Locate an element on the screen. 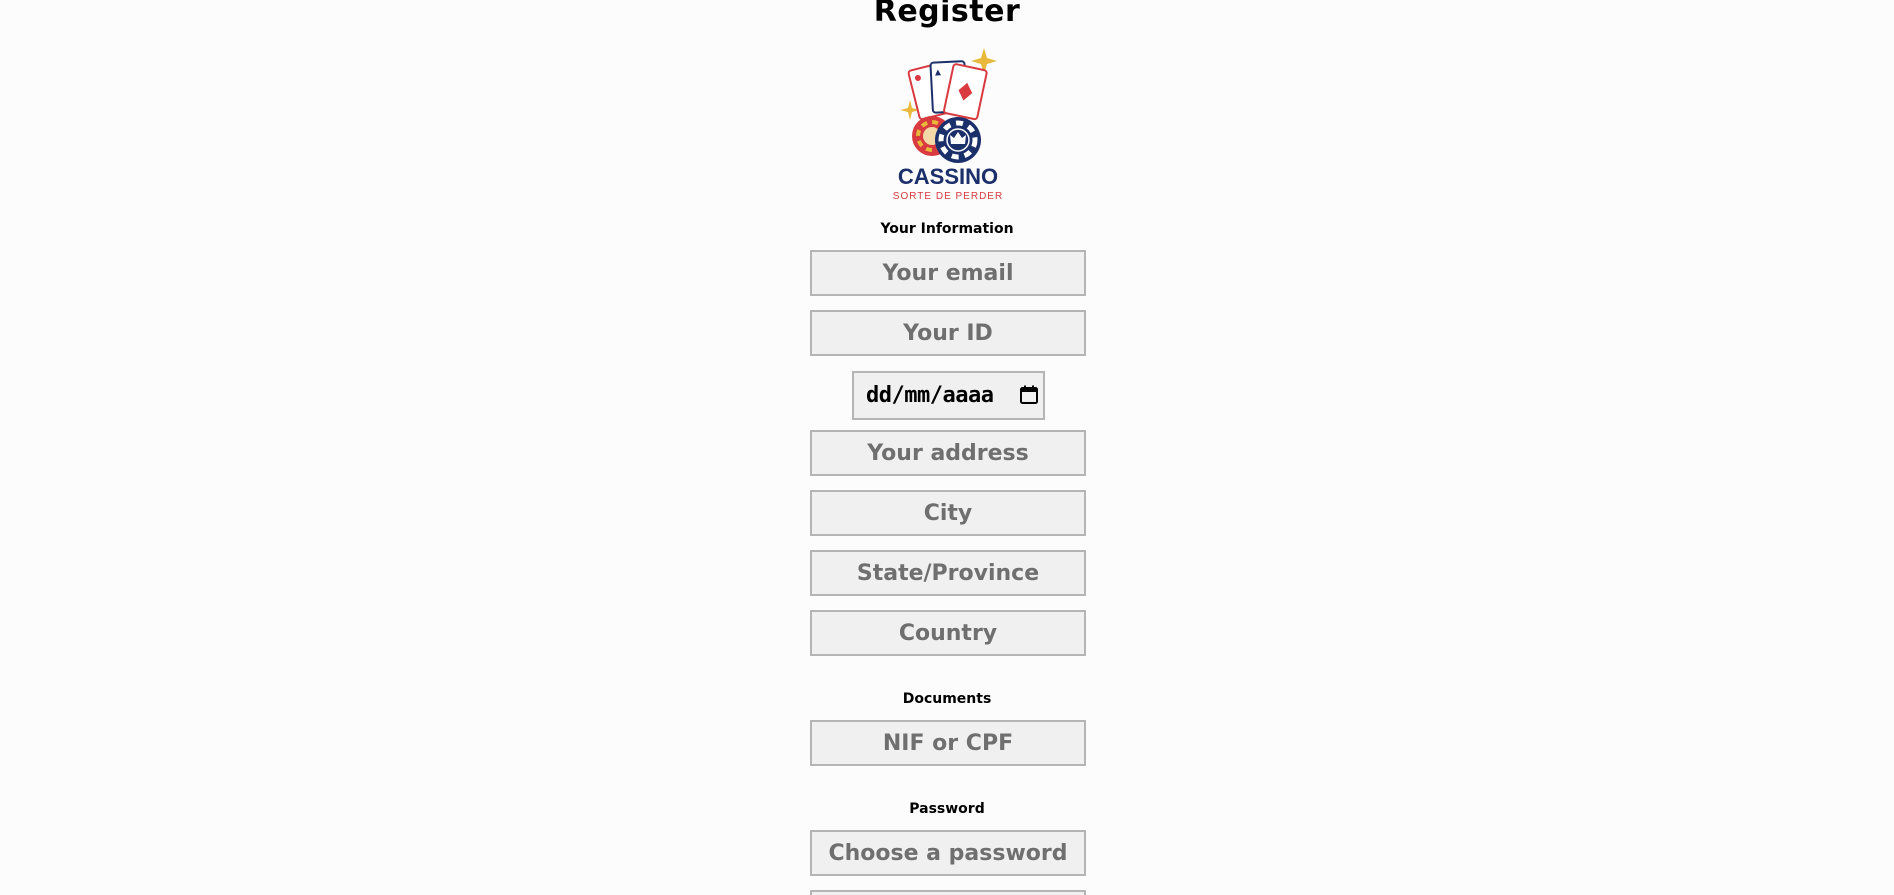 This screenshot has width=1894, height=895. birthdate-value: dd/mm/aaaa is located at coordinates (930, 395).